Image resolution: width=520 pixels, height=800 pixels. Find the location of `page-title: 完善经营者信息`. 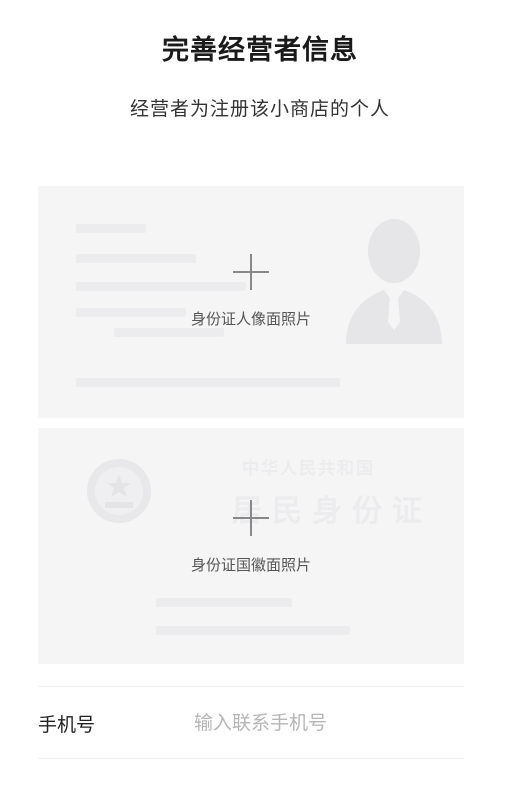

page-title: 完善经营者信息 is located at coordinates (260, 50).